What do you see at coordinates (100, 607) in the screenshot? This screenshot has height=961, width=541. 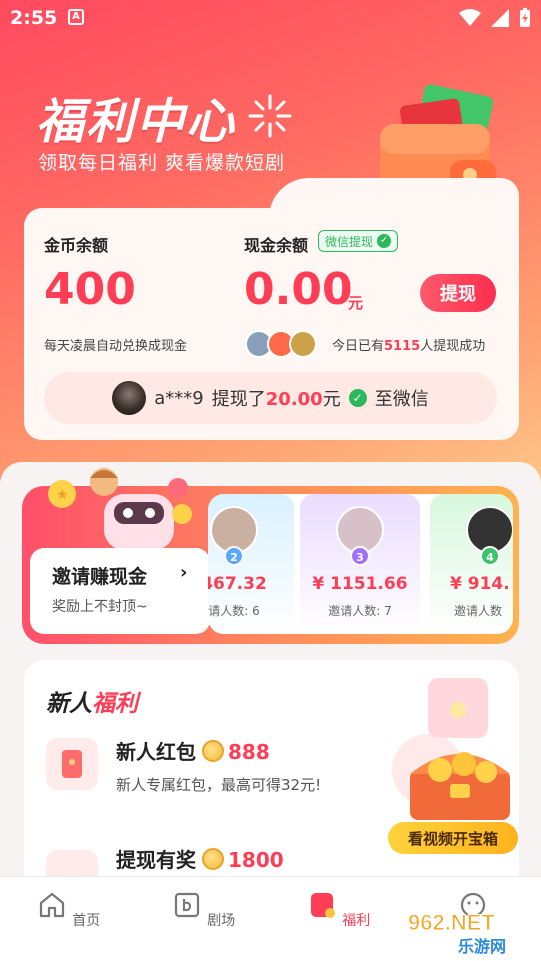 I see `invite-subtitle: 奖励上不封顶~` at bounding box center [100, 607].